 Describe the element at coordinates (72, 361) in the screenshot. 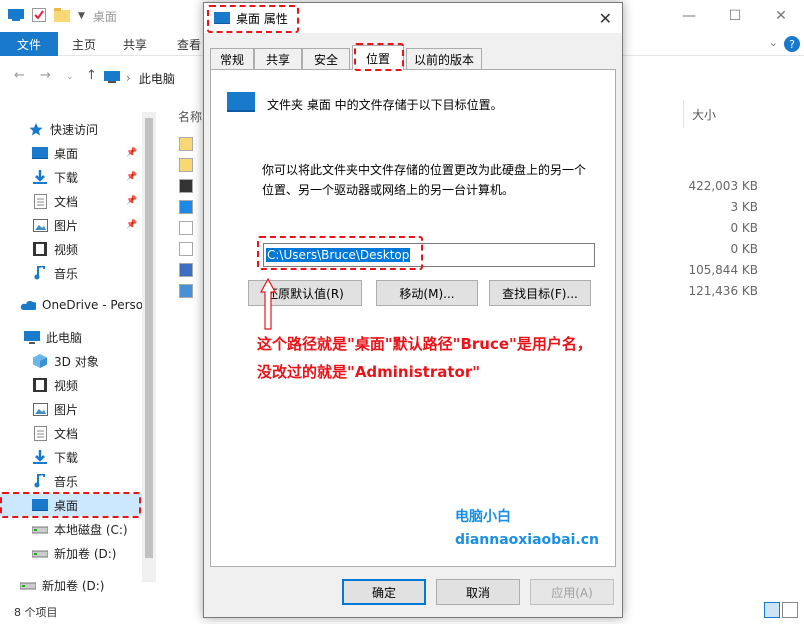

I see `sidebar-item: 3D 对象` at that location.